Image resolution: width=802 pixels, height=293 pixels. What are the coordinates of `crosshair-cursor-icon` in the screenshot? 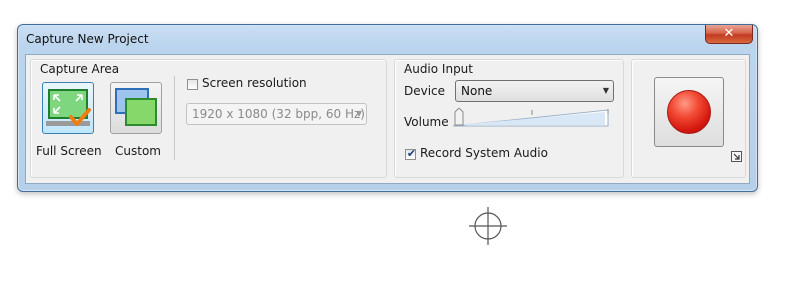 It's located at (488, 226).